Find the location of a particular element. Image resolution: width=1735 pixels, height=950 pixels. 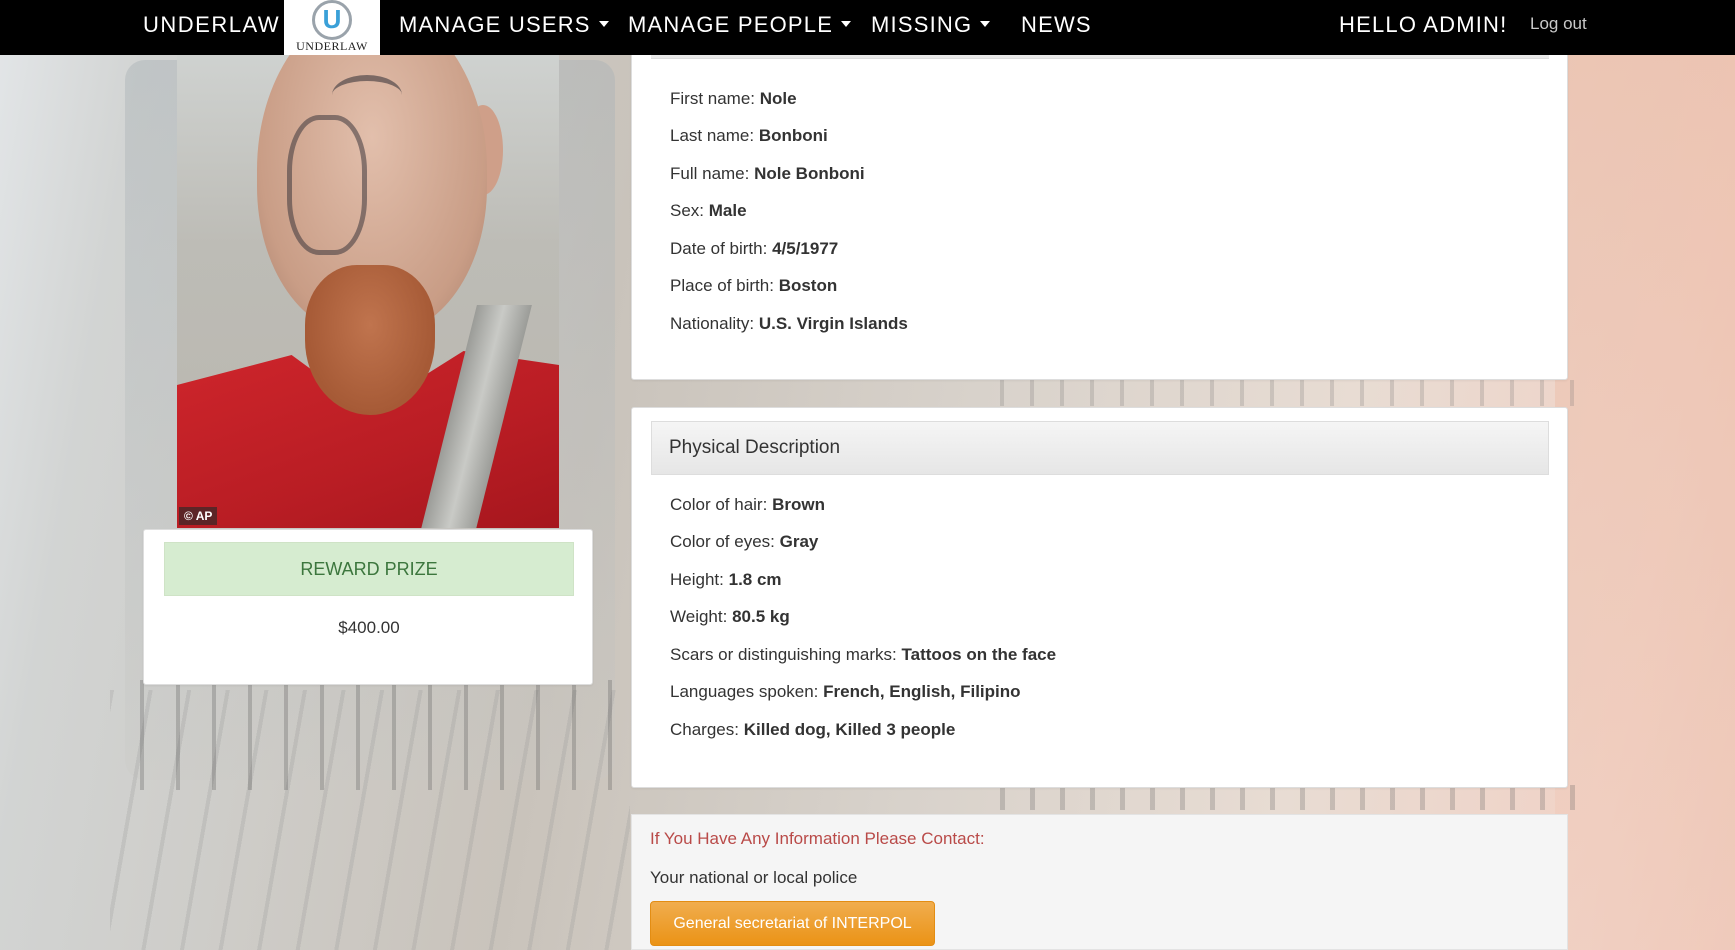

field-hair-color: Color of hair: Brown is located at coordinates (747, 504).